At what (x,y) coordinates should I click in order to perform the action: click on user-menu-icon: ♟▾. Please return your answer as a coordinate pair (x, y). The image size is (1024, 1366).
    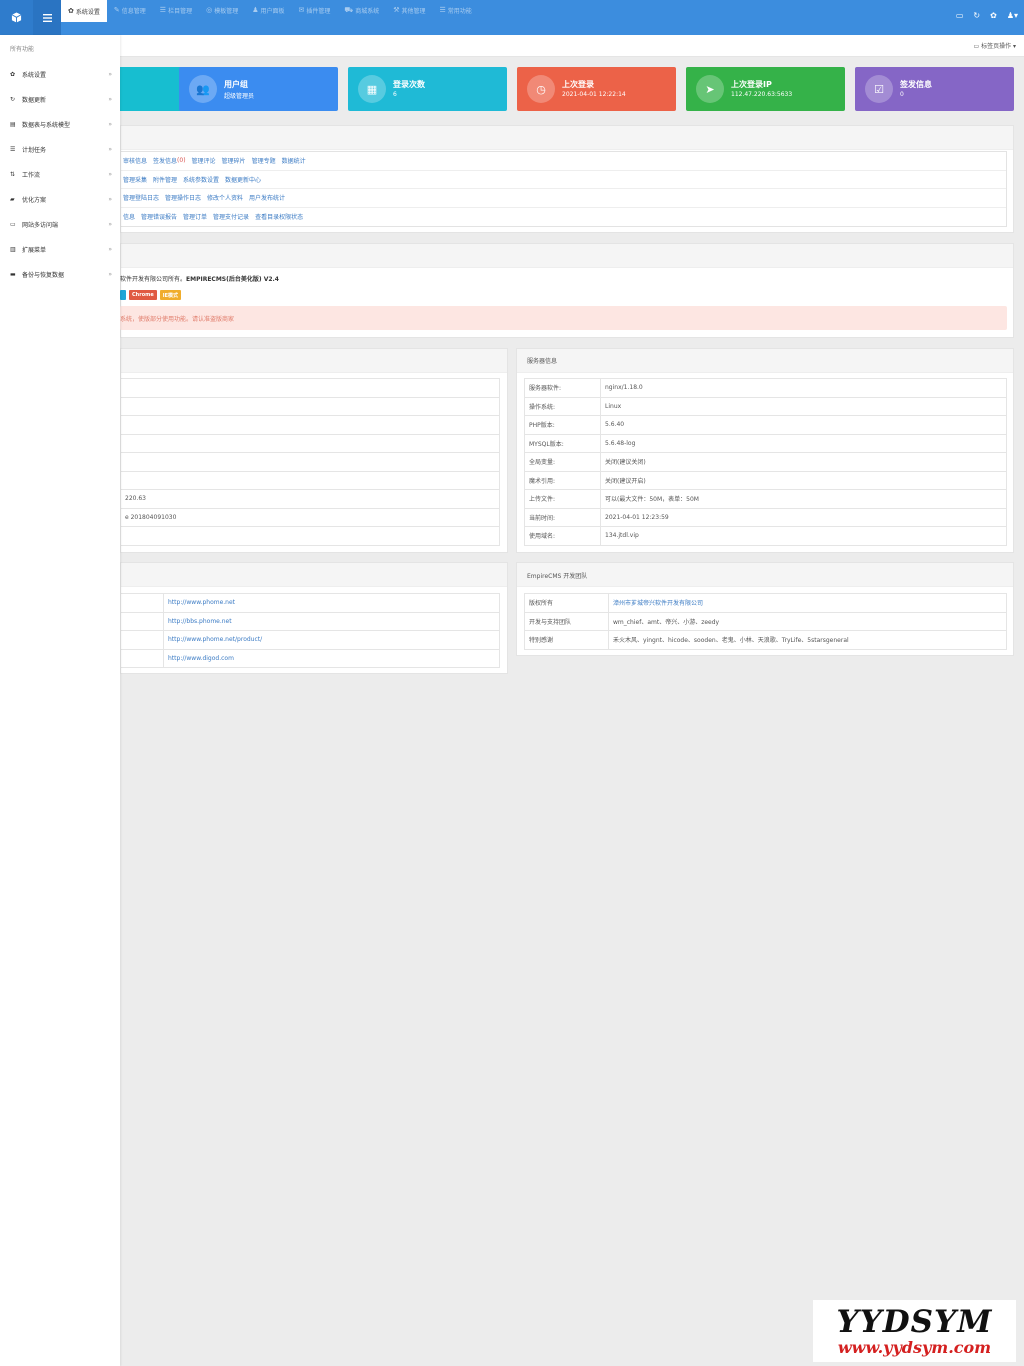
    Looking at the image, I should click on (1012, 15).